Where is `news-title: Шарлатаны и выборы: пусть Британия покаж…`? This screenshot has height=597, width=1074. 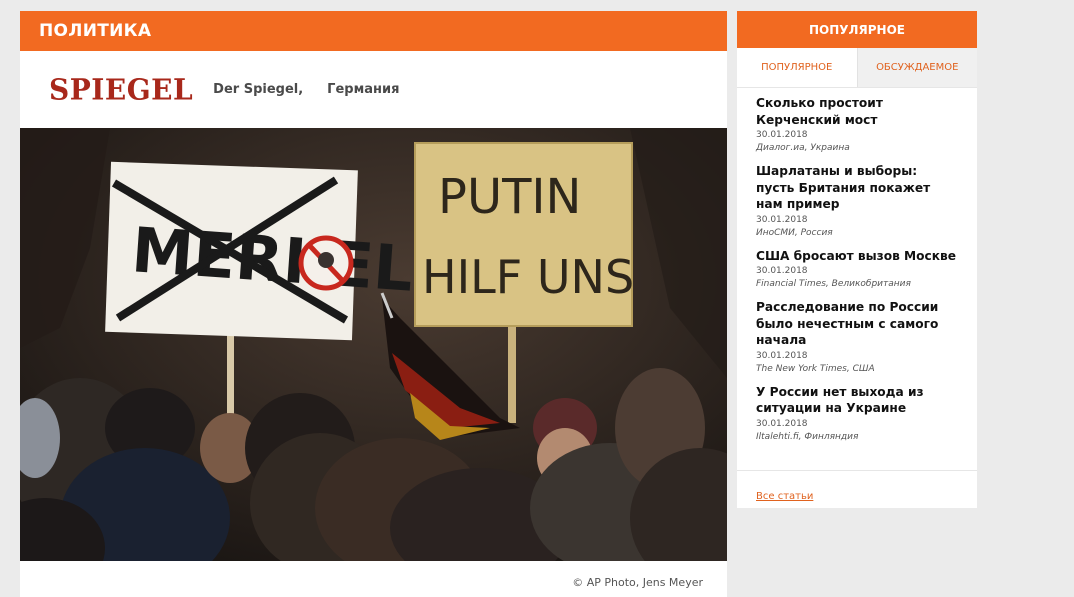 news-title: Шарлатаны и выборы: пусть Британия покаж… is located at coordinates (857, 188).